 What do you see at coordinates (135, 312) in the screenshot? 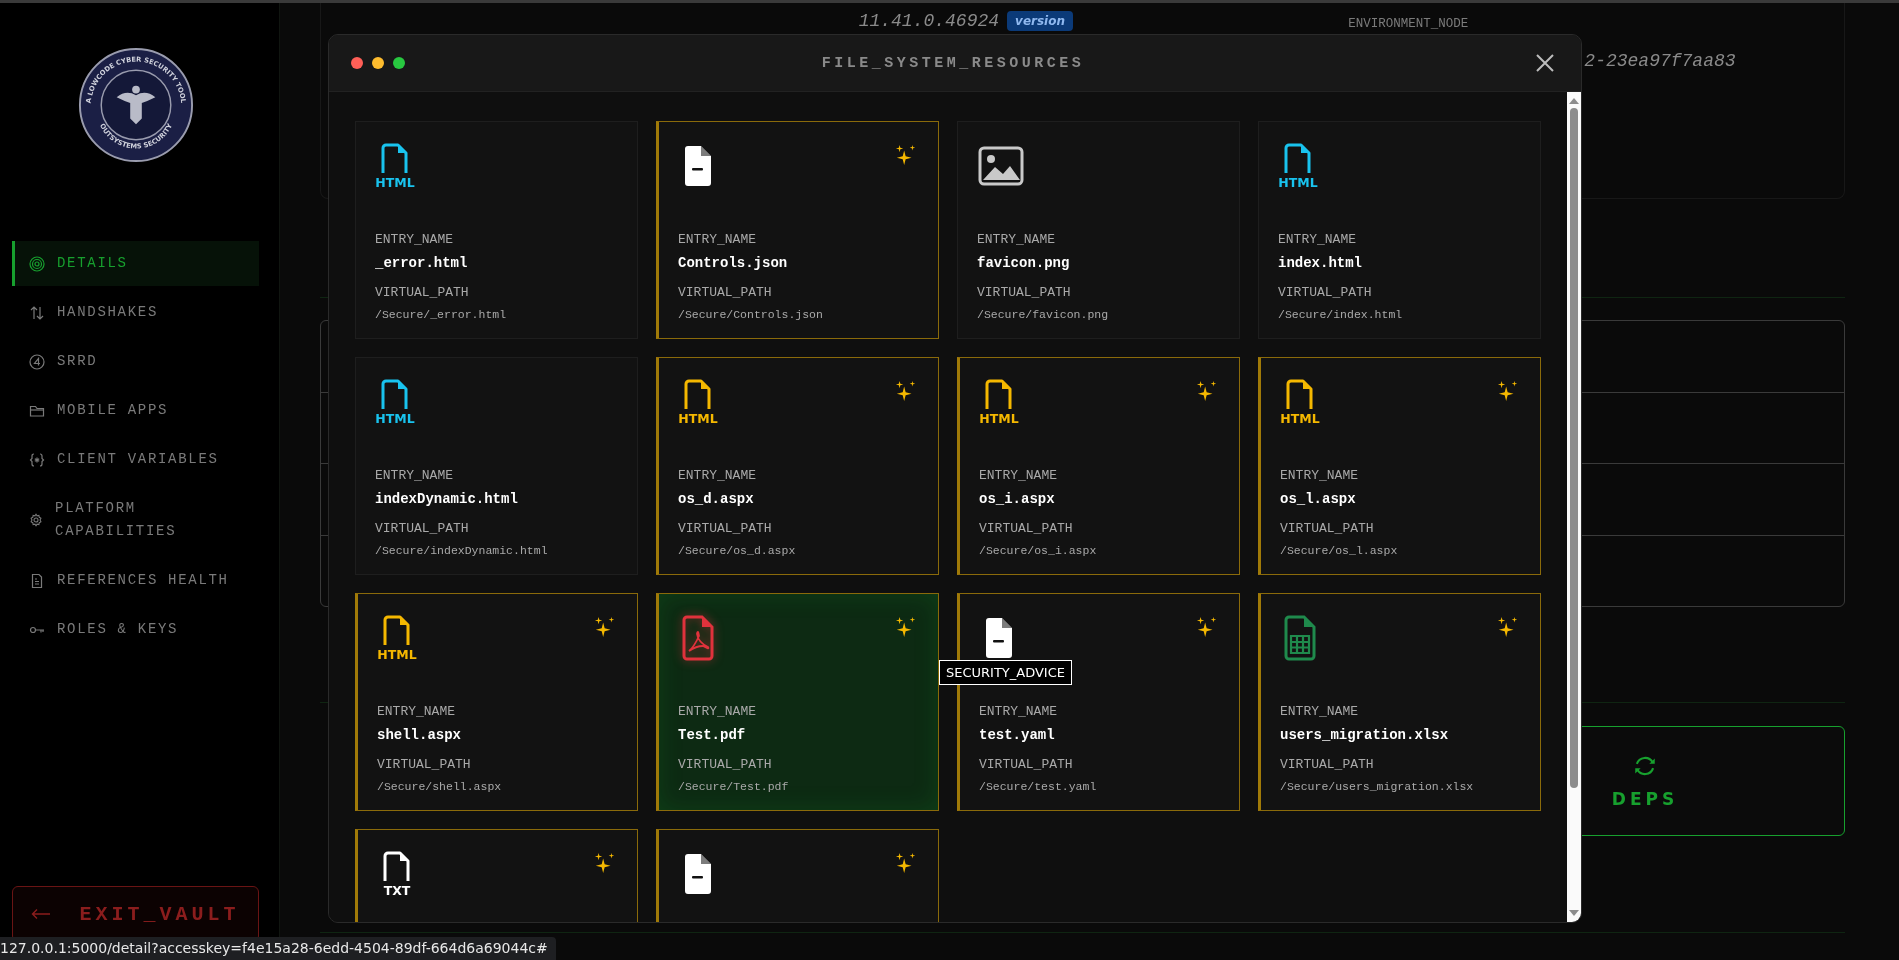
I see `sidebar-nav-item: HANDSHAKES` at bounding box center [135, 312].